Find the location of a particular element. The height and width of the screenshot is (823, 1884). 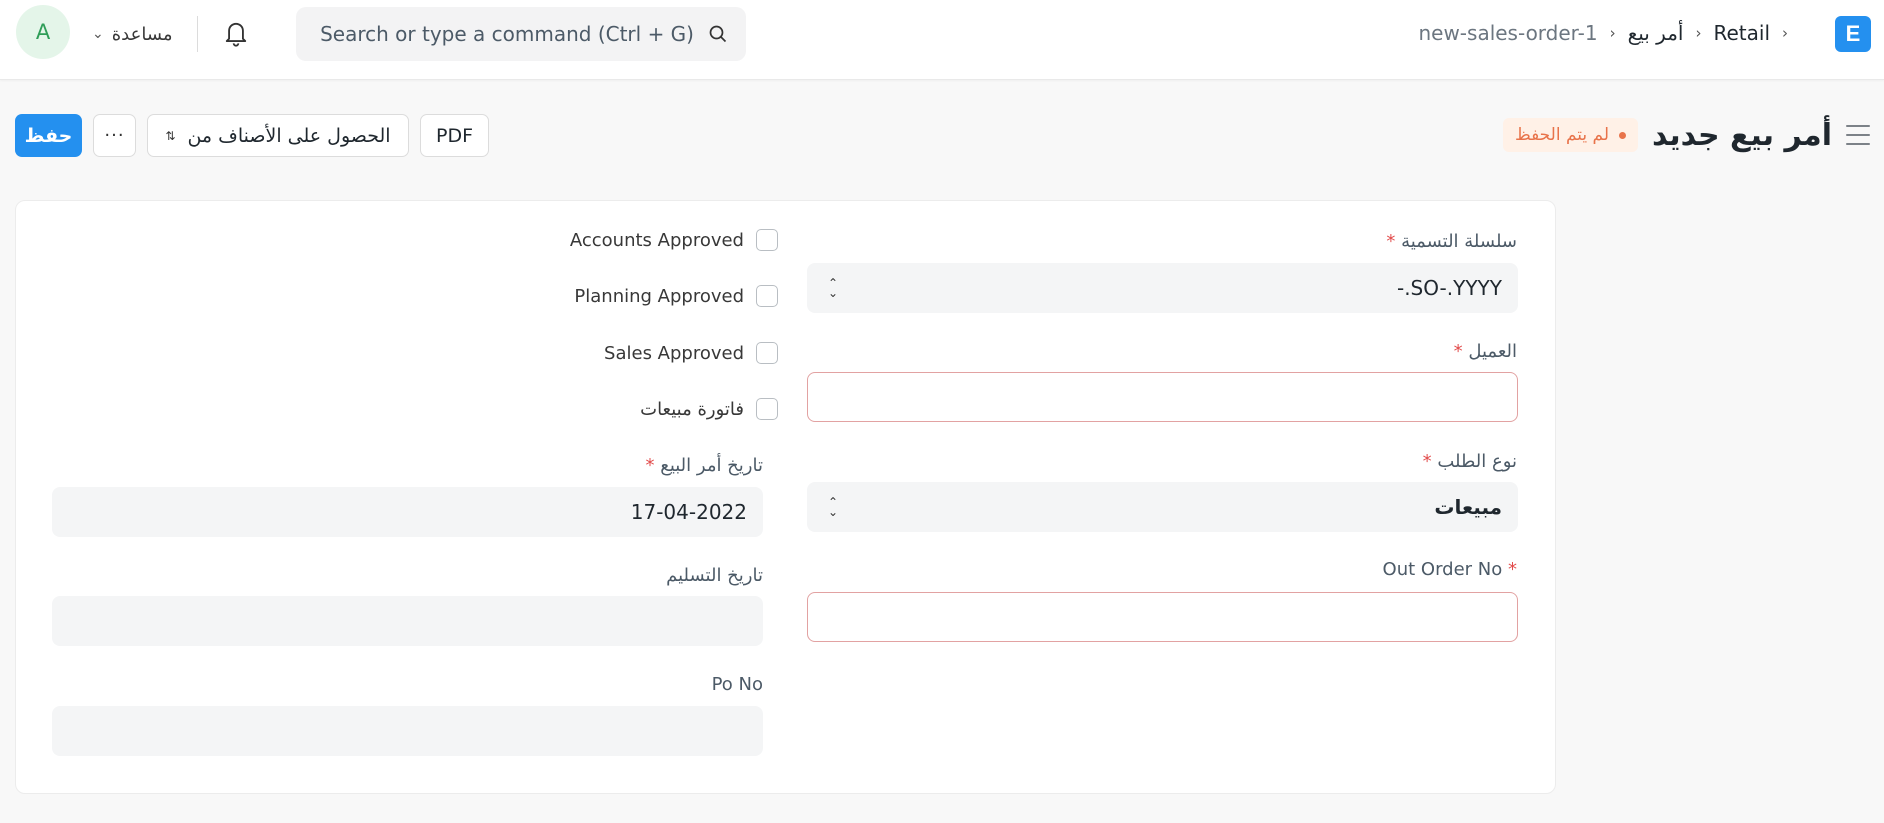

accounts-approved-checkbox is located at coordinates (767, 240).